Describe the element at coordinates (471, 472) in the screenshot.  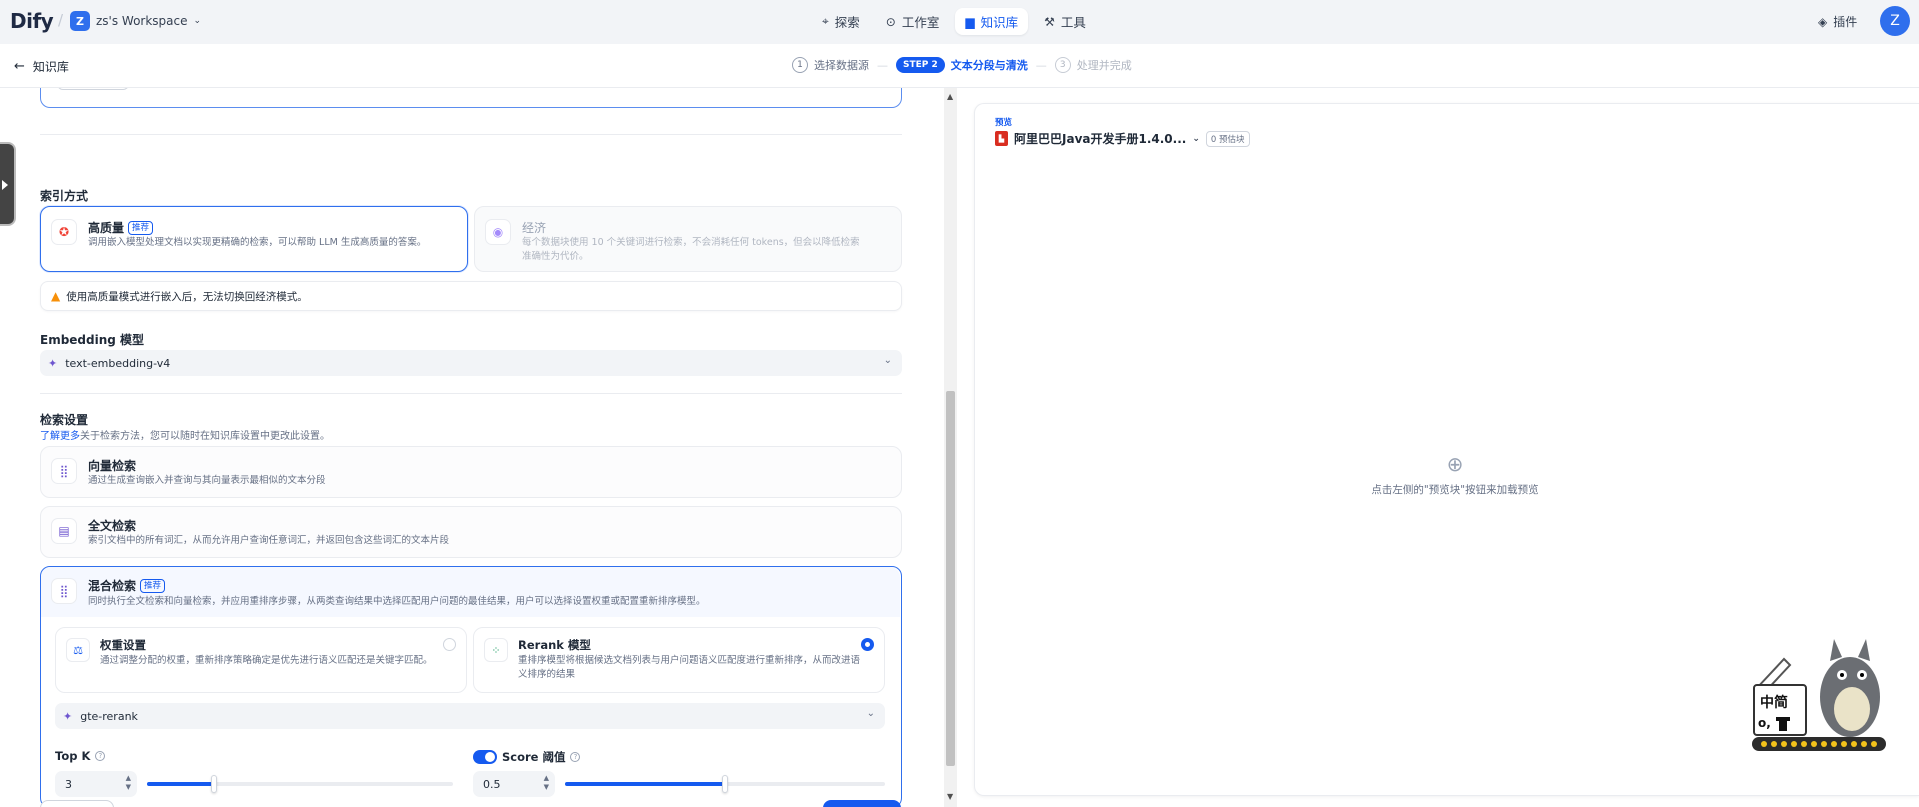
I see `vector-search-option: ⣿ 向量检索 通过生成查询嵌入并查询与其向量表示最相似的文本分段` at that location.